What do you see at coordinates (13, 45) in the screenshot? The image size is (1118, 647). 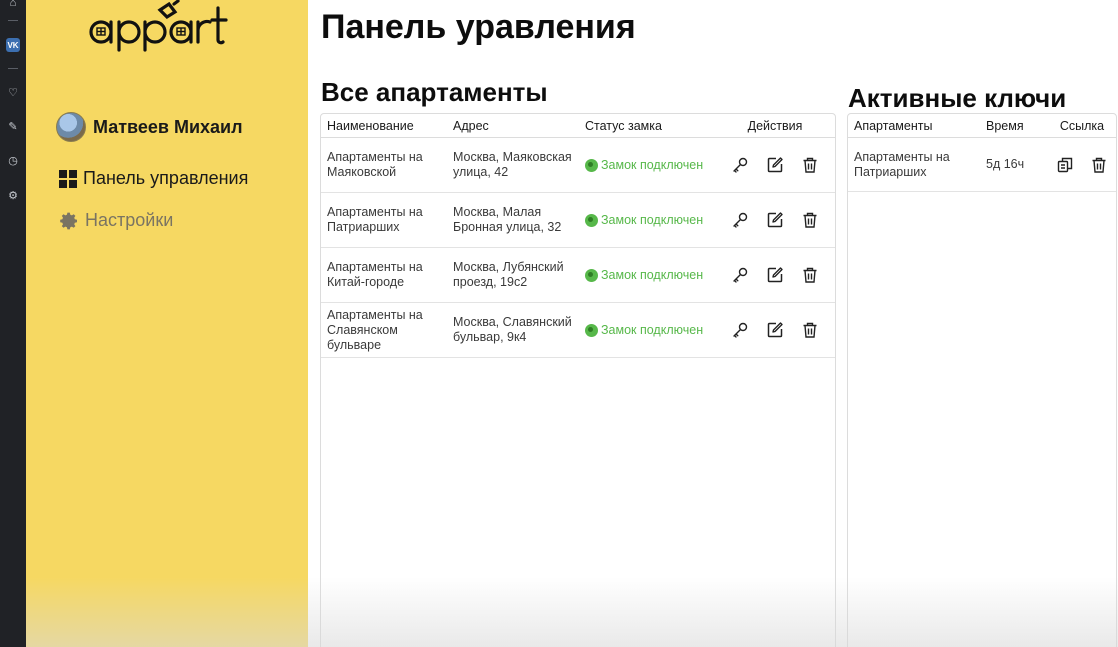 I see `vk-icon: VK` at bounding box center [13, 45].